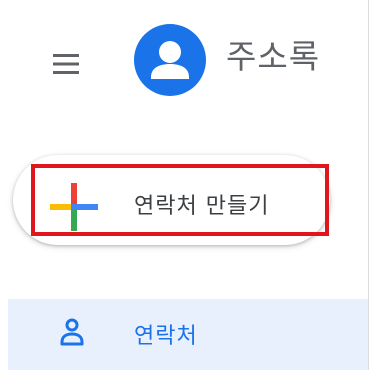 The width and height of the screenshot is (371, 370). I want to click on sidebar-item-label: 연락처, so click(166, 336).